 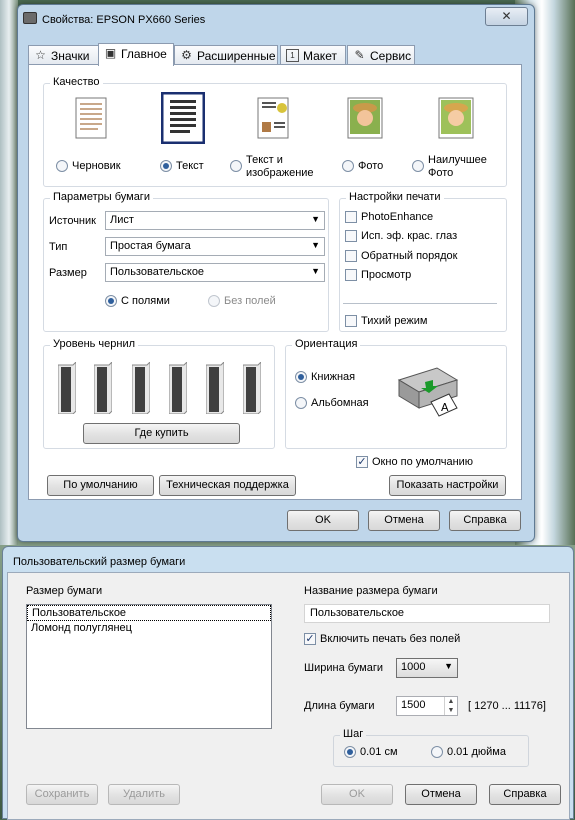 I want to click on paper-size-label: Размер бумаги, so click(x=64, y=591).